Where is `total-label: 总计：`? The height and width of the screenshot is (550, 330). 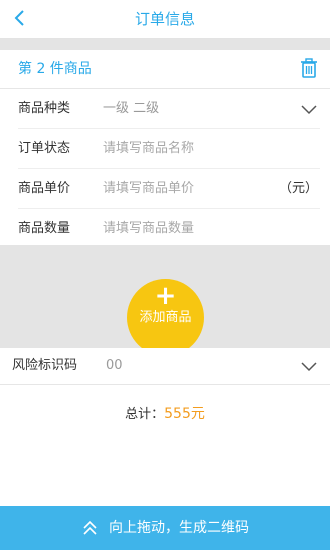 total-label: 总计： is located at coordinates (145, 414).